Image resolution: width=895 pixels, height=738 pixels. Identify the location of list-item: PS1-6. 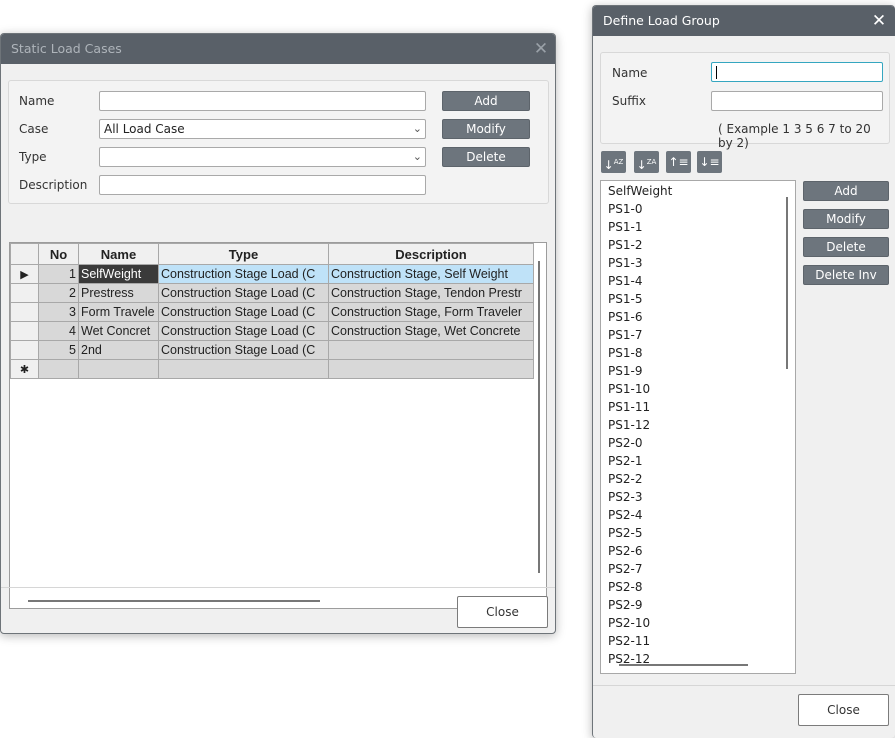
(698, 317).